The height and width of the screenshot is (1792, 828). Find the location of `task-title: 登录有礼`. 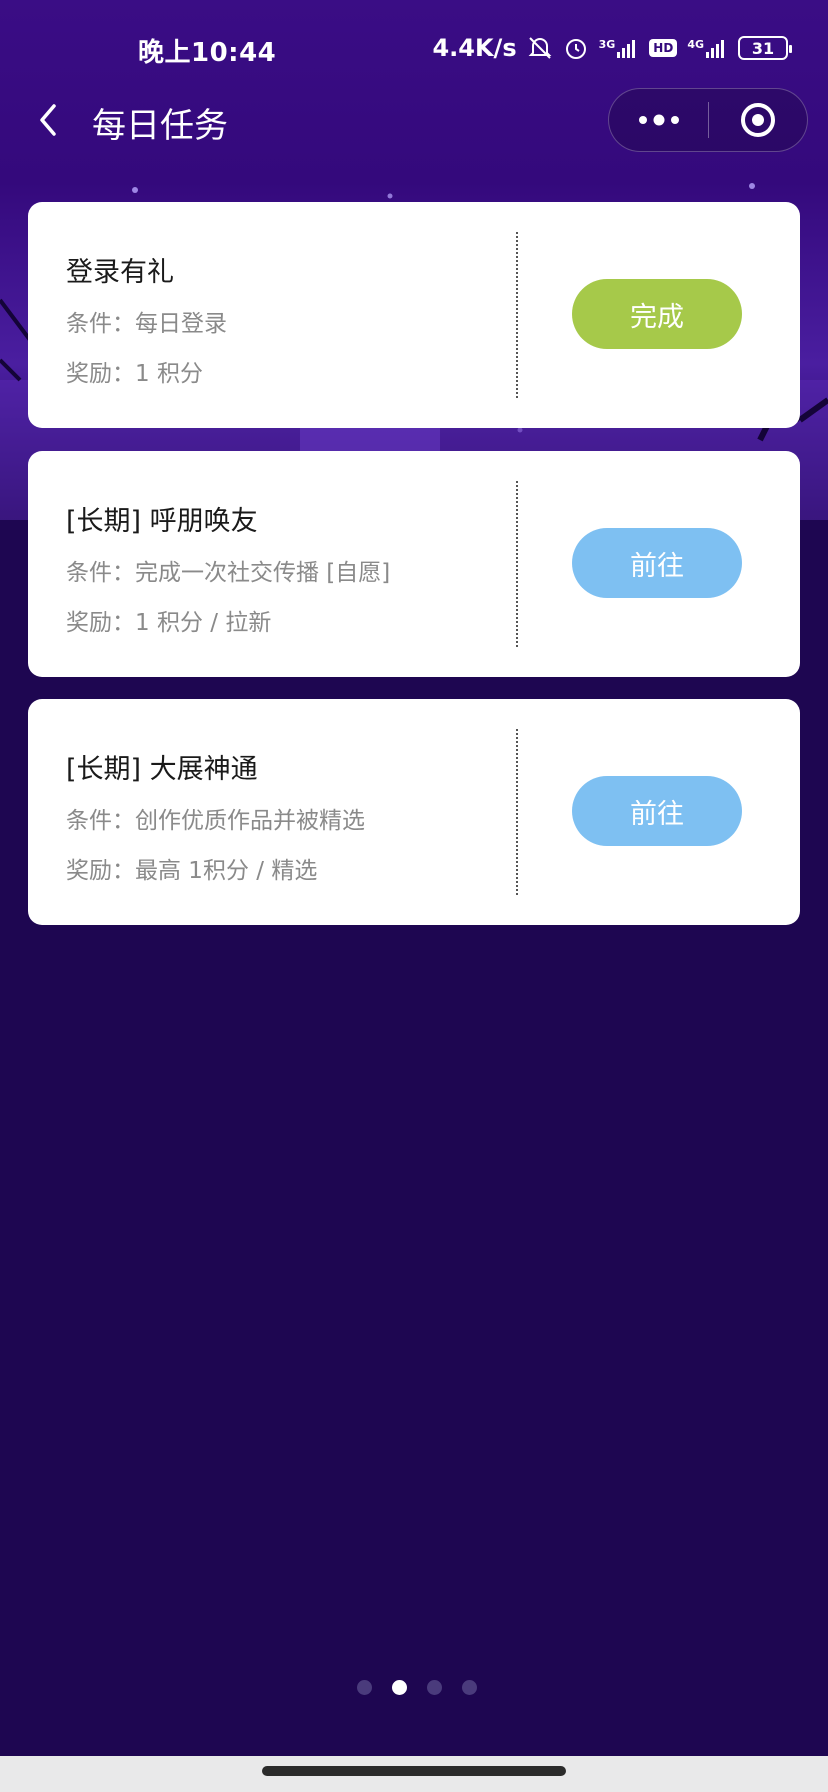

task-title: 登录有礼 is located at coordinates (120, 272).